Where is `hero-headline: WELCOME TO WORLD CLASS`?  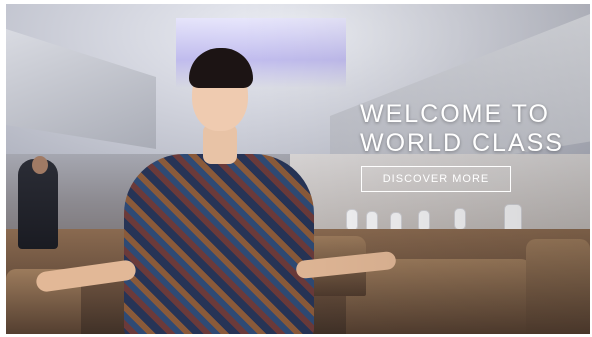 hero-headline: WELCOME TO WORLD CLASS is located at coordinates (467, 129).